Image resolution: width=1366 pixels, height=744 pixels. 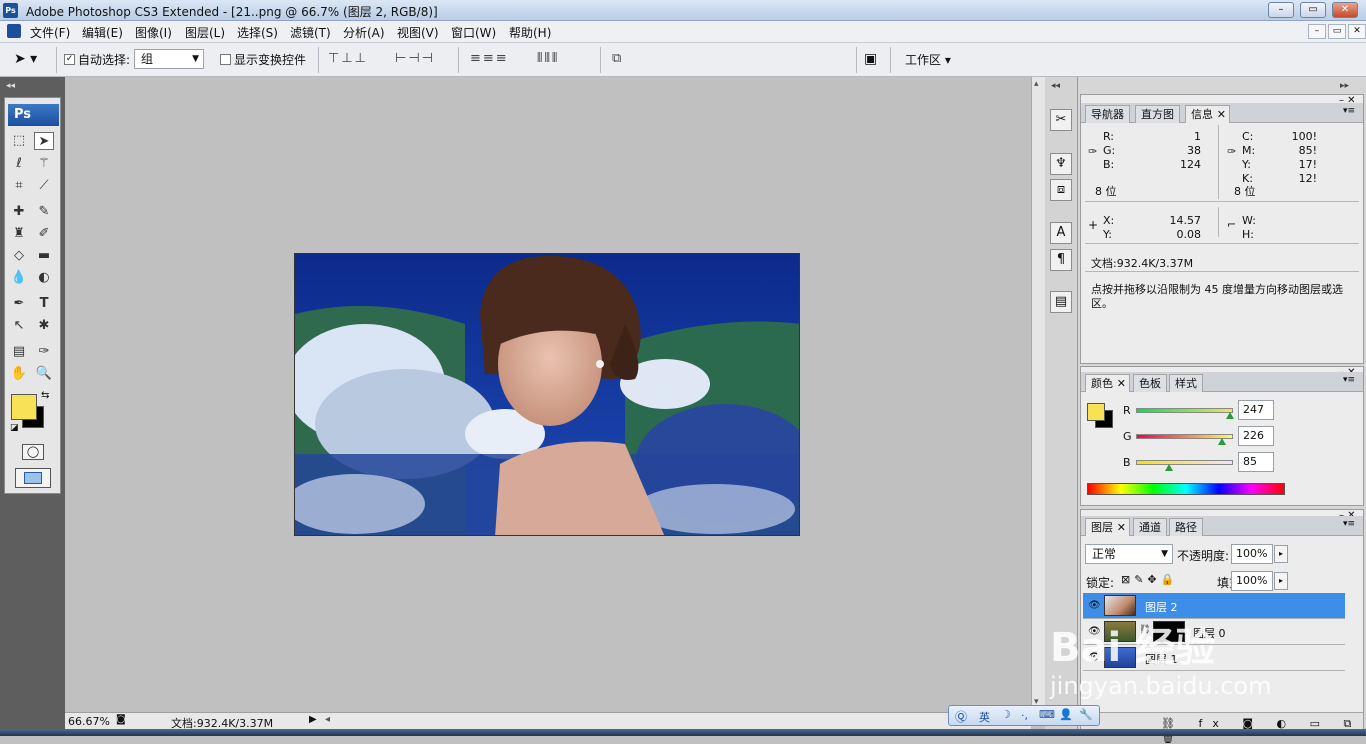 I want to click on vertical-scrollbar: ▴ ▾, so click(x=1038, y=395).